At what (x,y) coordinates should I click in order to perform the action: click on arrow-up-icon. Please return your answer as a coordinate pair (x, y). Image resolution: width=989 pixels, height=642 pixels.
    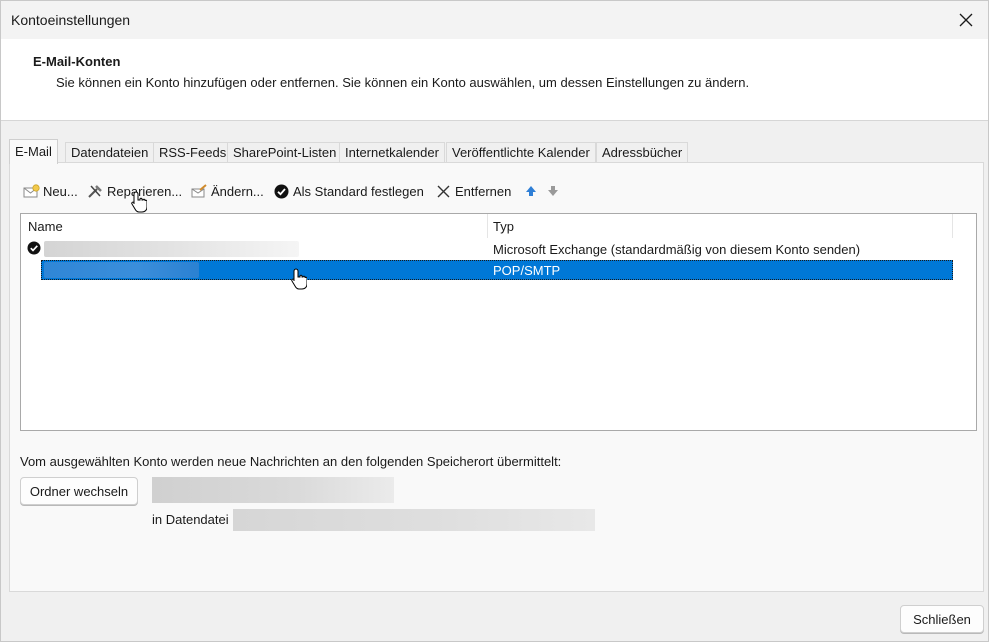
    Looking at the image, I should click on (531, 191).